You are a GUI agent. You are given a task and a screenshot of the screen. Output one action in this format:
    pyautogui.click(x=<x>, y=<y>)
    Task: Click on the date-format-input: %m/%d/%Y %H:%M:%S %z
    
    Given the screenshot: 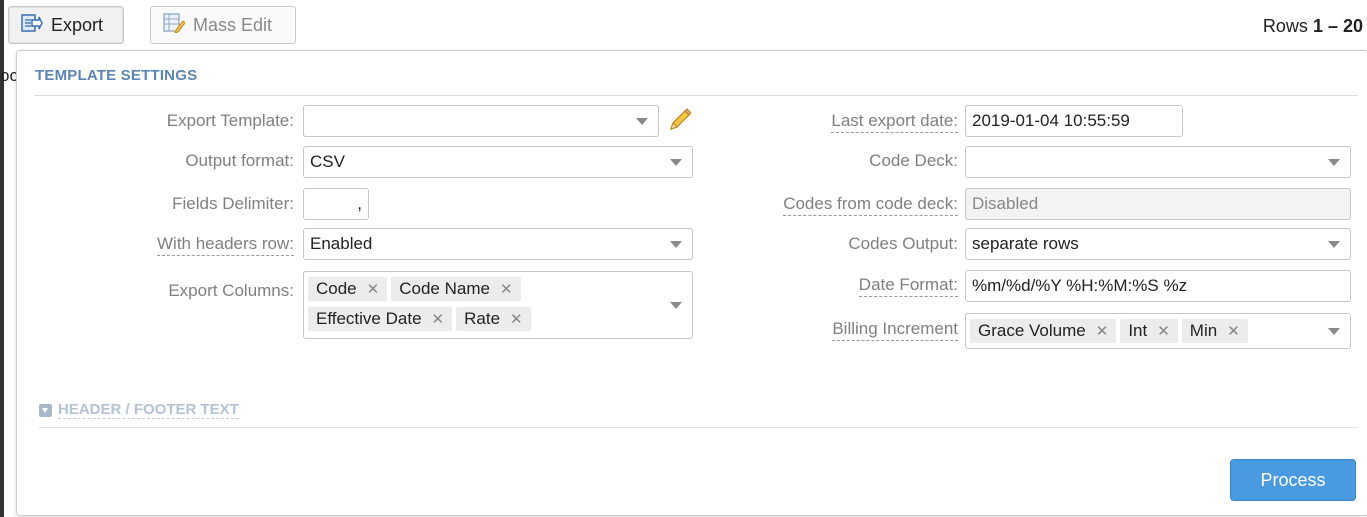 What is the action you would take?
    pyautogui.click(x=1158, y=286)
    